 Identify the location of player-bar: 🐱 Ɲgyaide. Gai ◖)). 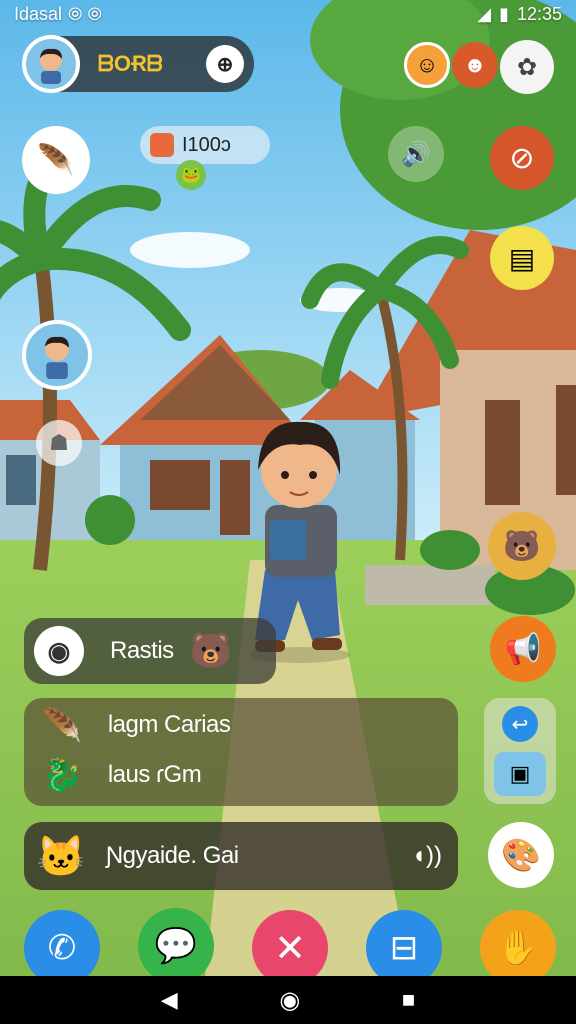
(241, 856).